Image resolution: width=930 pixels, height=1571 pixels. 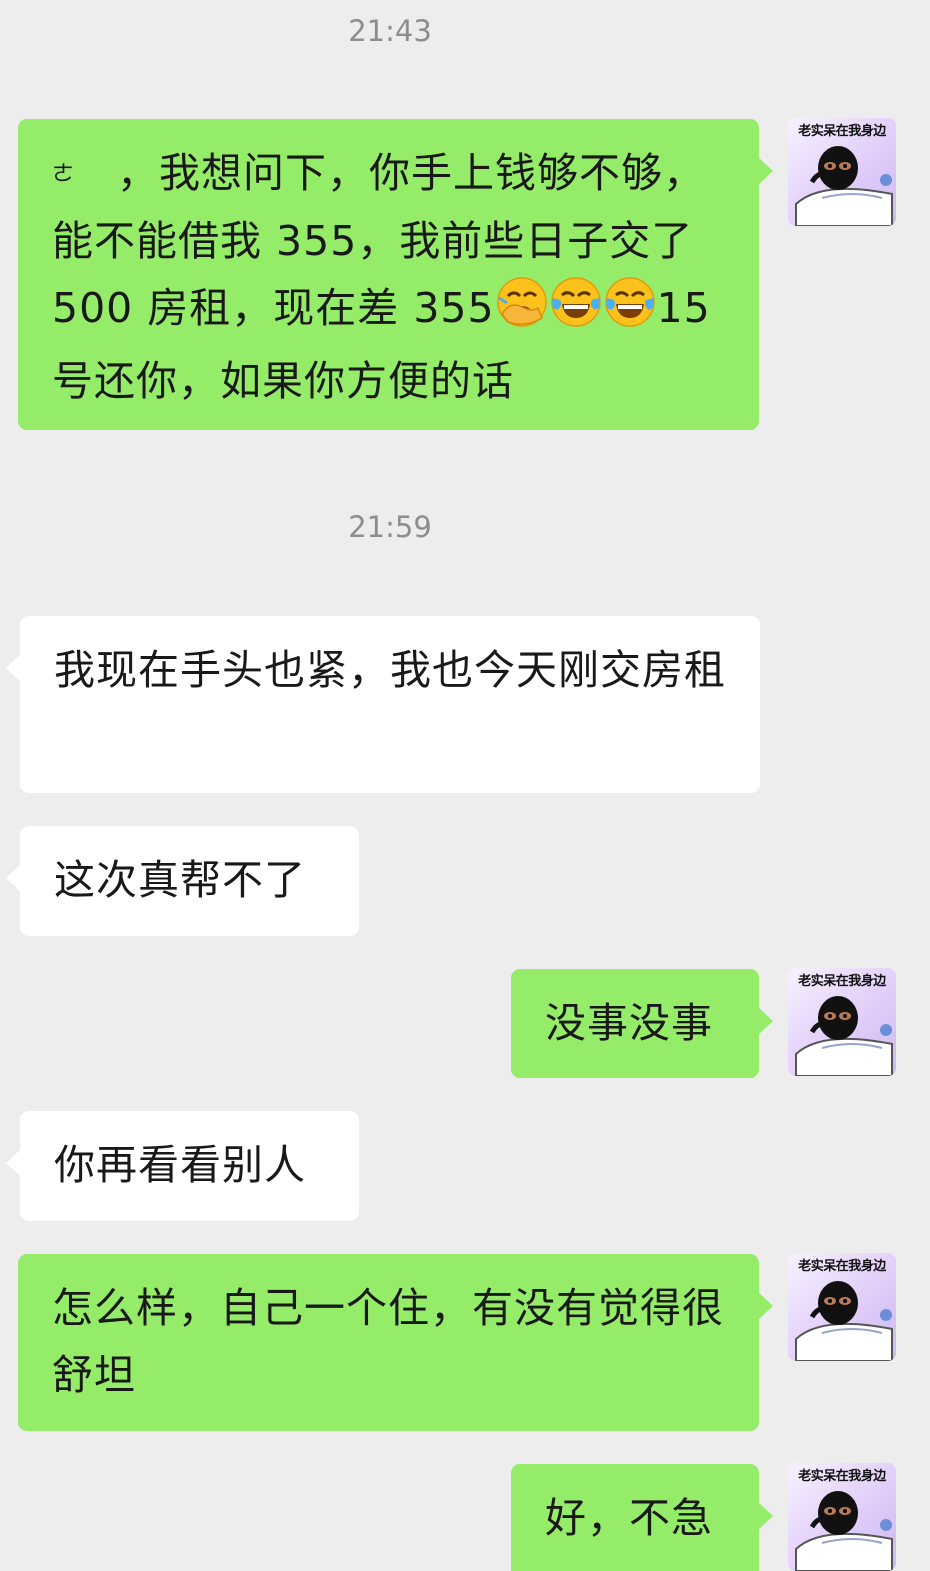 What do you see at coordinates (390, 31) in the screenshot?
I see `timestamp: 21:43` at bounding box center [390, 31].